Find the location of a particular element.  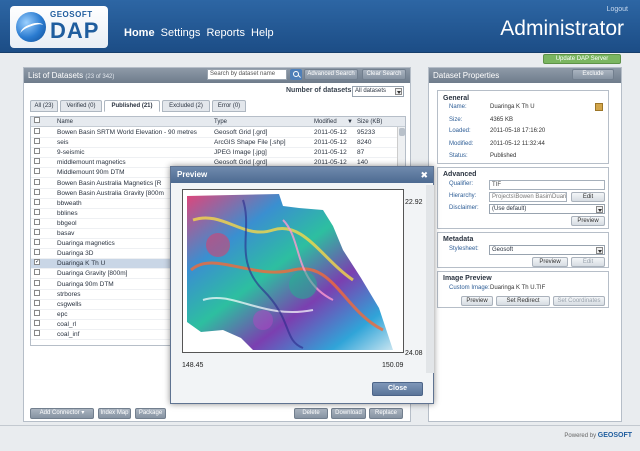

main-nav: Home Settings Reports Help is located at coordinates (200, 33).